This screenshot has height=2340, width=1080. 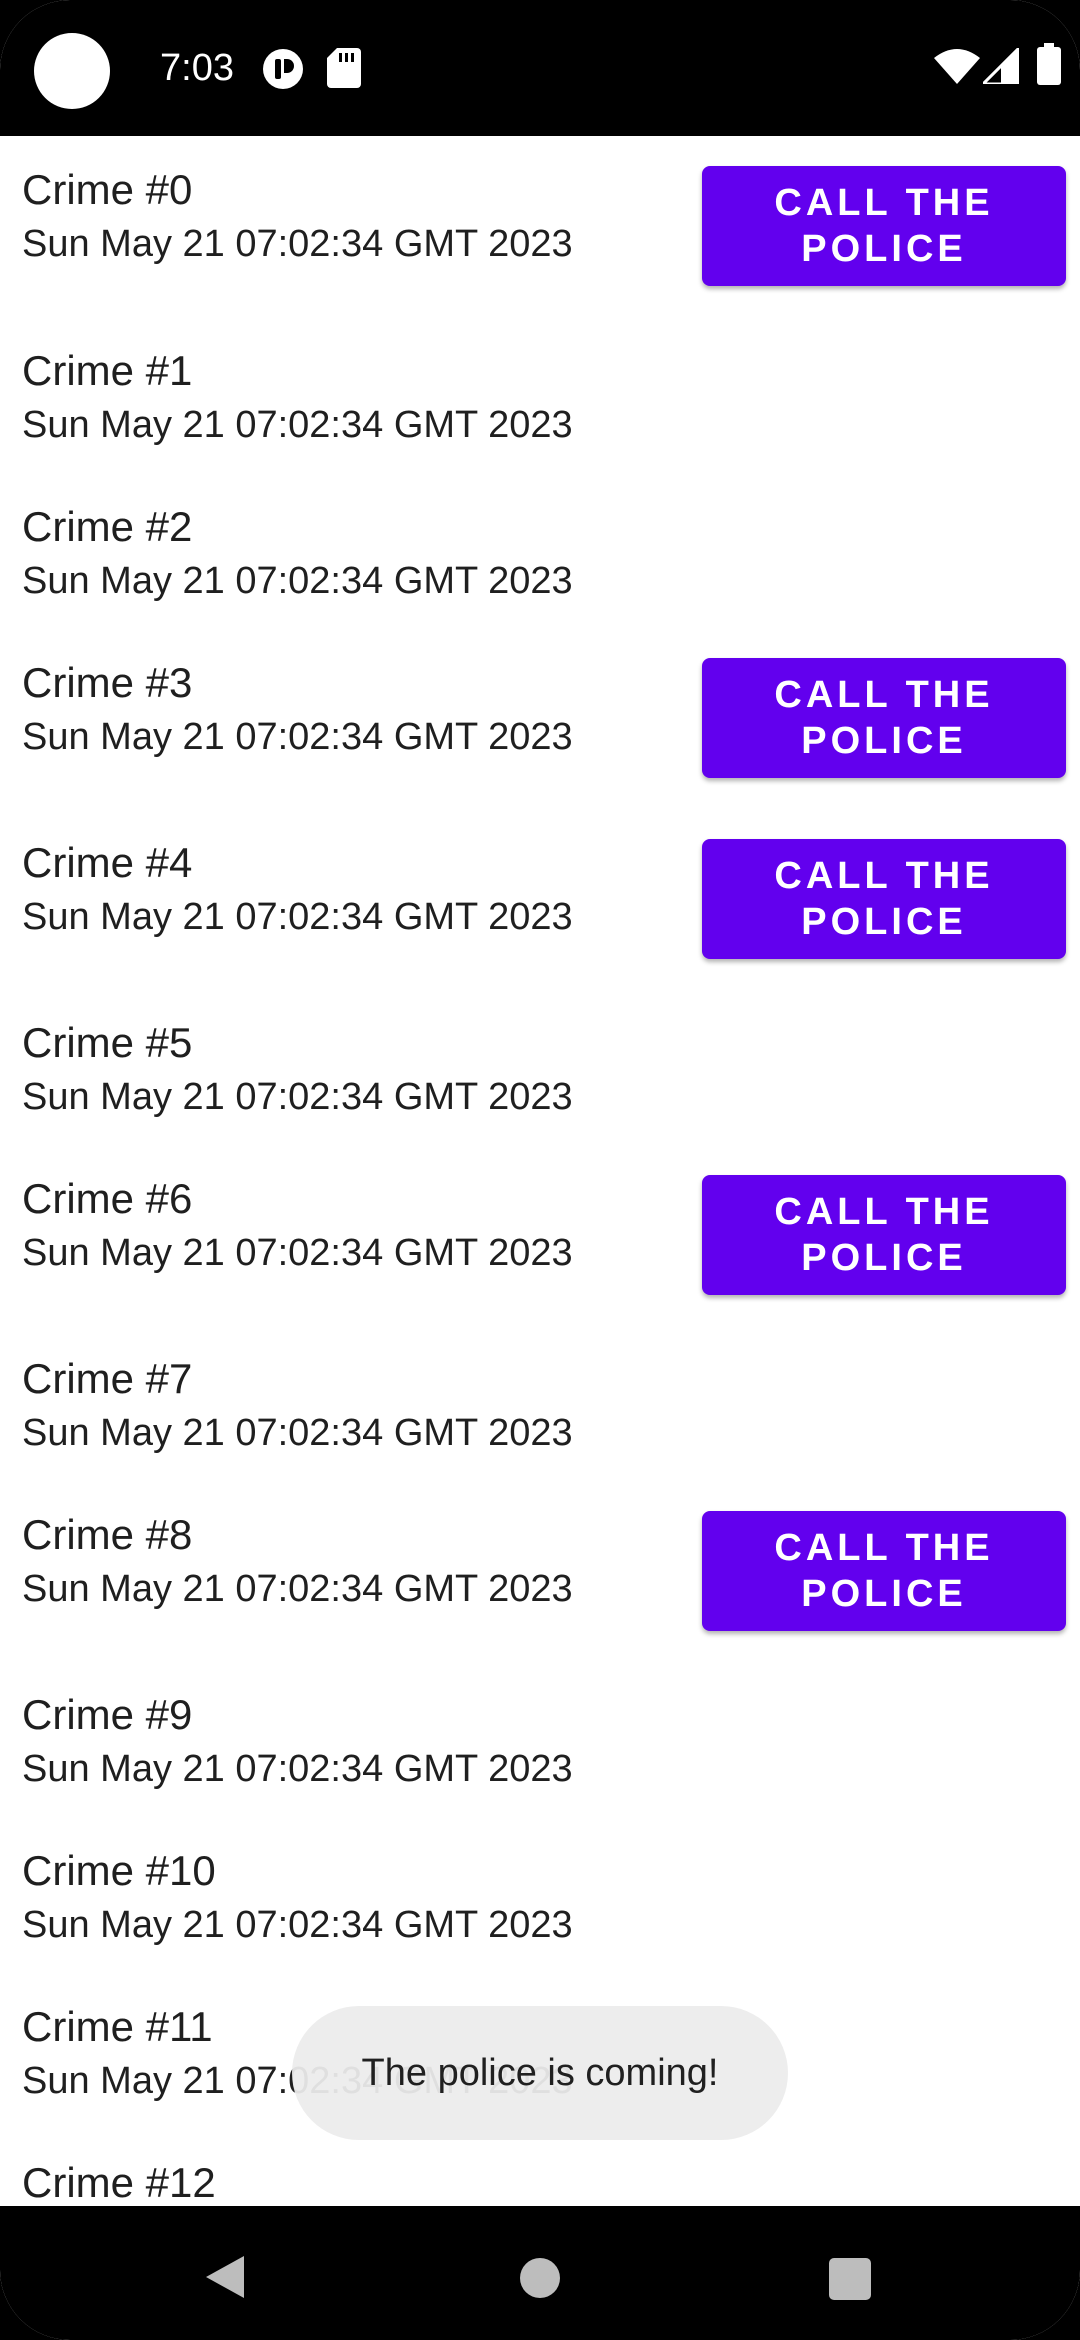 I want to click on list-item-crime-7: Crime #7 Sun May 21 07:02:34 GMT 2023, so click(x=540, y=1402).